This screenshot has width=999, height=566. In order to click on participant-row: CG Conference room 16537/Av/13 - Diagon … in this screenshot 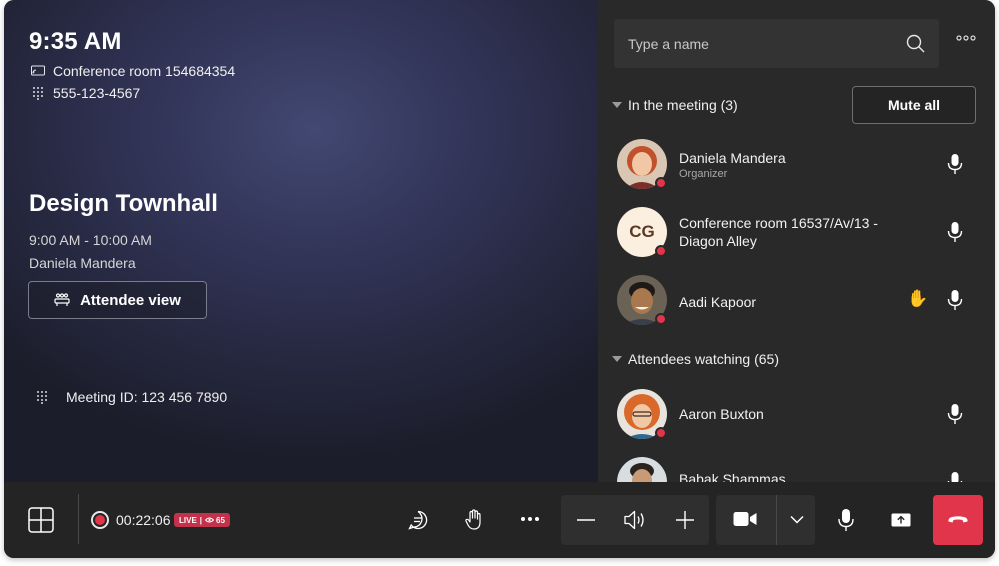, I will do `click(802, 233)`.